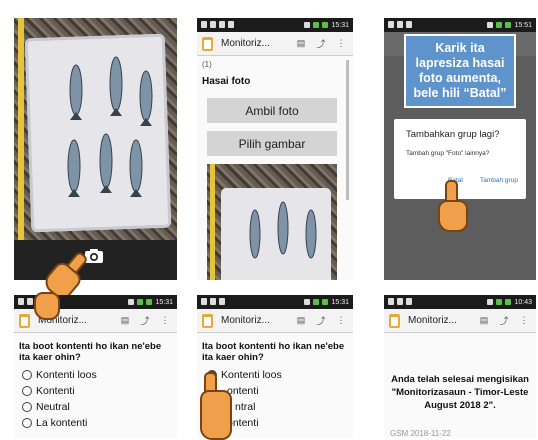 The image size is (538, 440). Describe the element at coordinates (272, 143) in the screenshot. I see `choose-image-button: Pilih gambar` at that location.